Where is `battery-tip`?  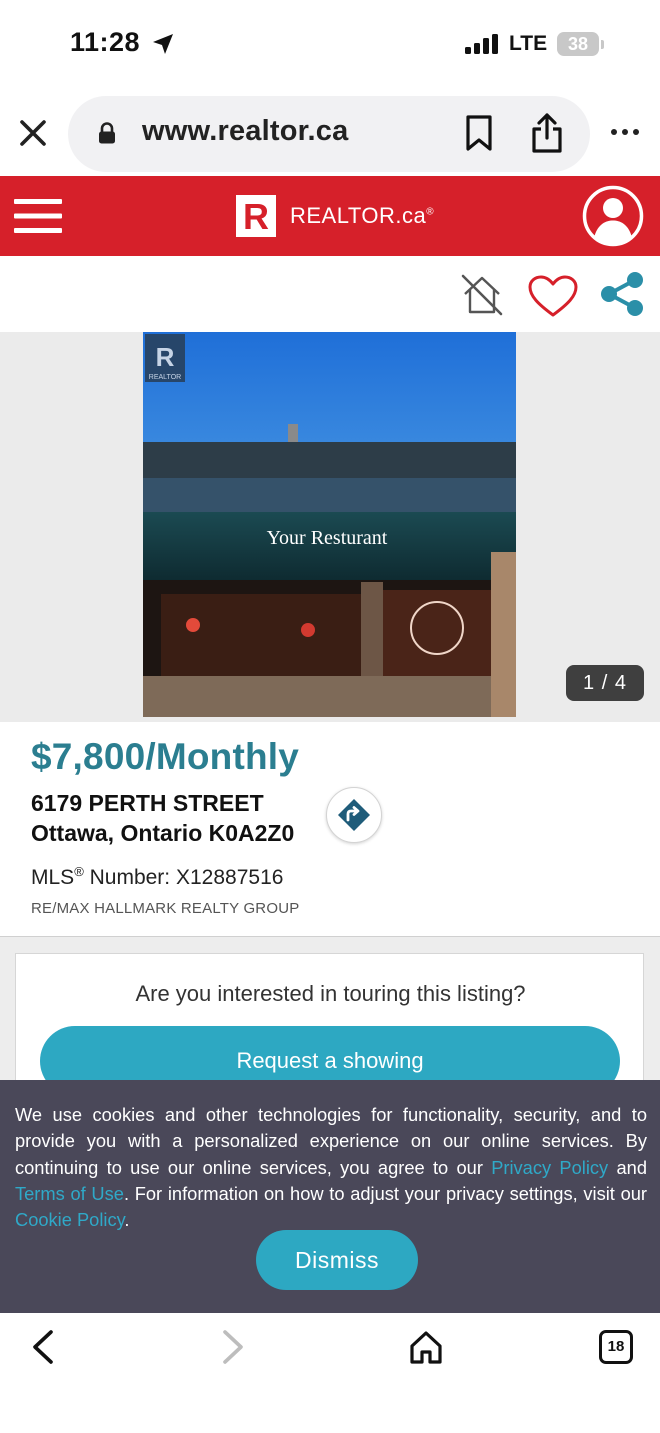
battery-tip is located at coordinates (602, 44).